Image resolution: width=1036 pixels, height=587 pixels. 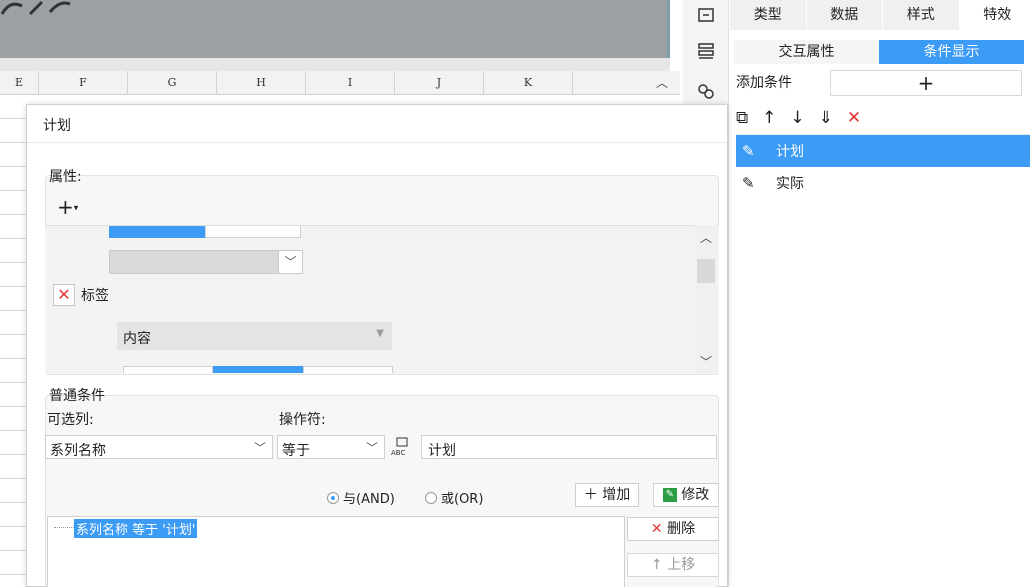 I want to click on column-header-J: J, so click(x=439, y=82).